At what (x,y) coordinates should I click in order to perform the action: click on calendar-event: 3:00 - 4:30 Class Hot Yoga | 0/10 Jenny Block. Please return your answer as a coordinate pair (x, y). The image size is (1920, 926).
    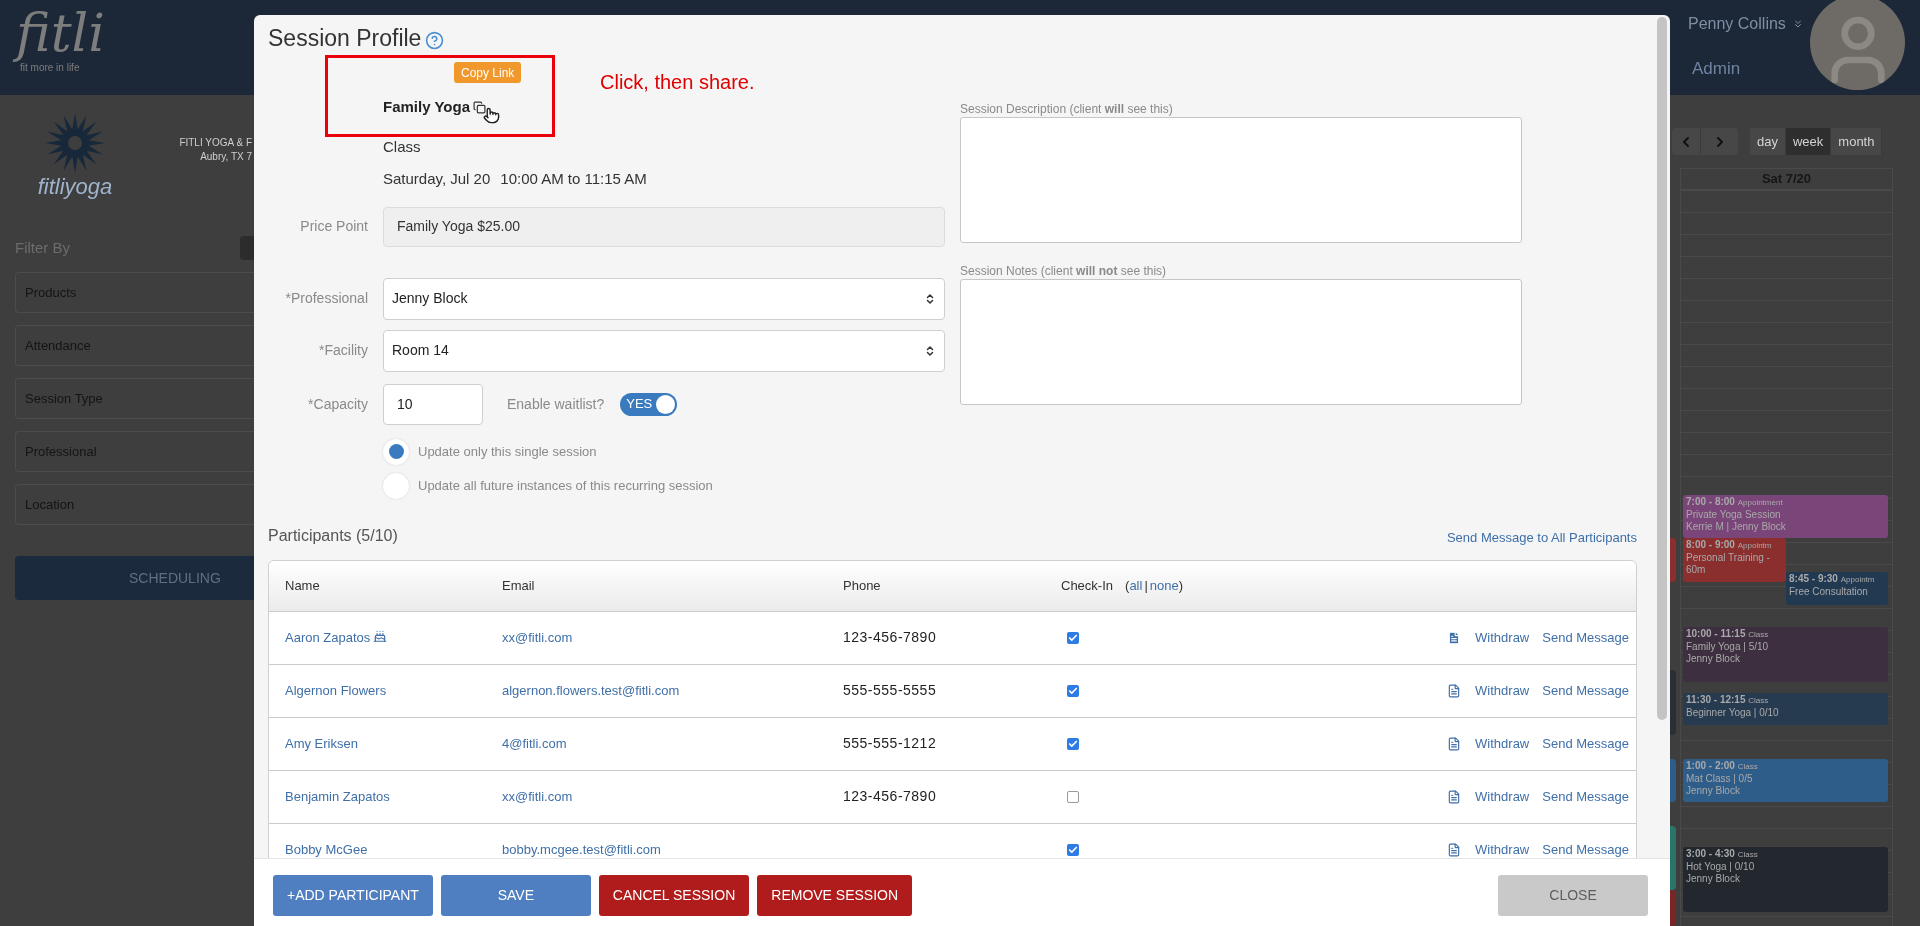
    Looking at the image, I should click on (1785, 879).